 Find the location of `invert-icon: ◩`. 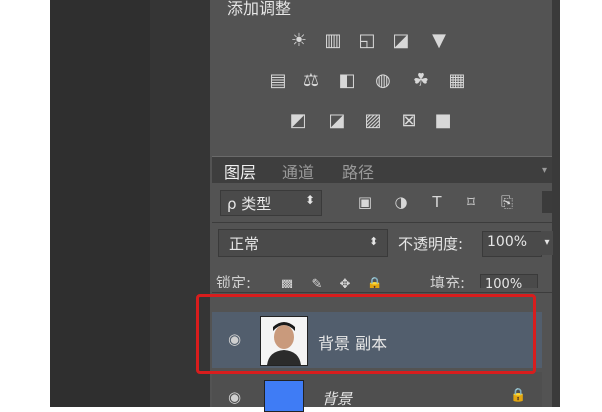

invert-icon: ◩ is located at coordinates (298, 121).